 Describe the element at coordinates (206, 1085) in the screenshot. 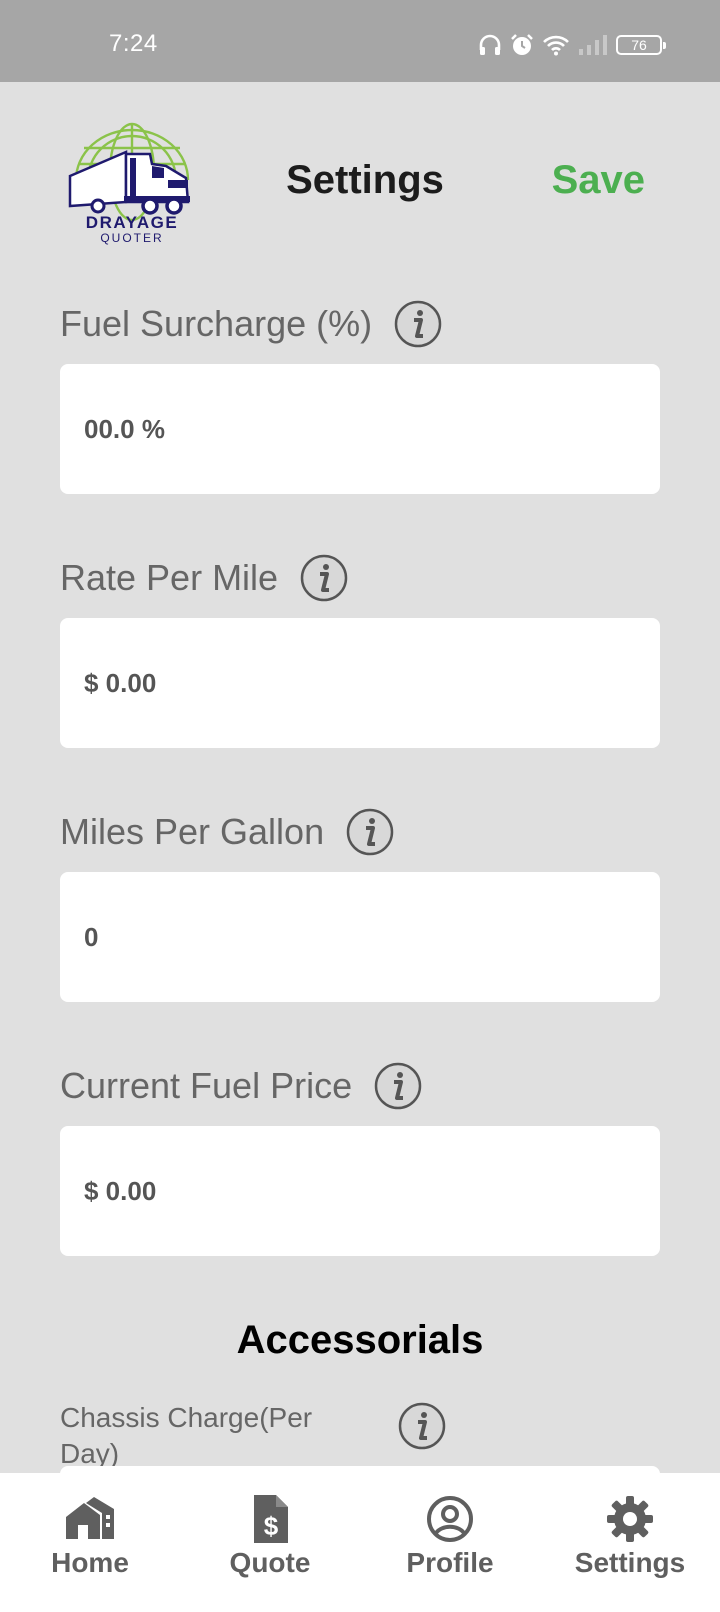

I see `current-fuel-price-label-text: Current Fuel Price` at that location.